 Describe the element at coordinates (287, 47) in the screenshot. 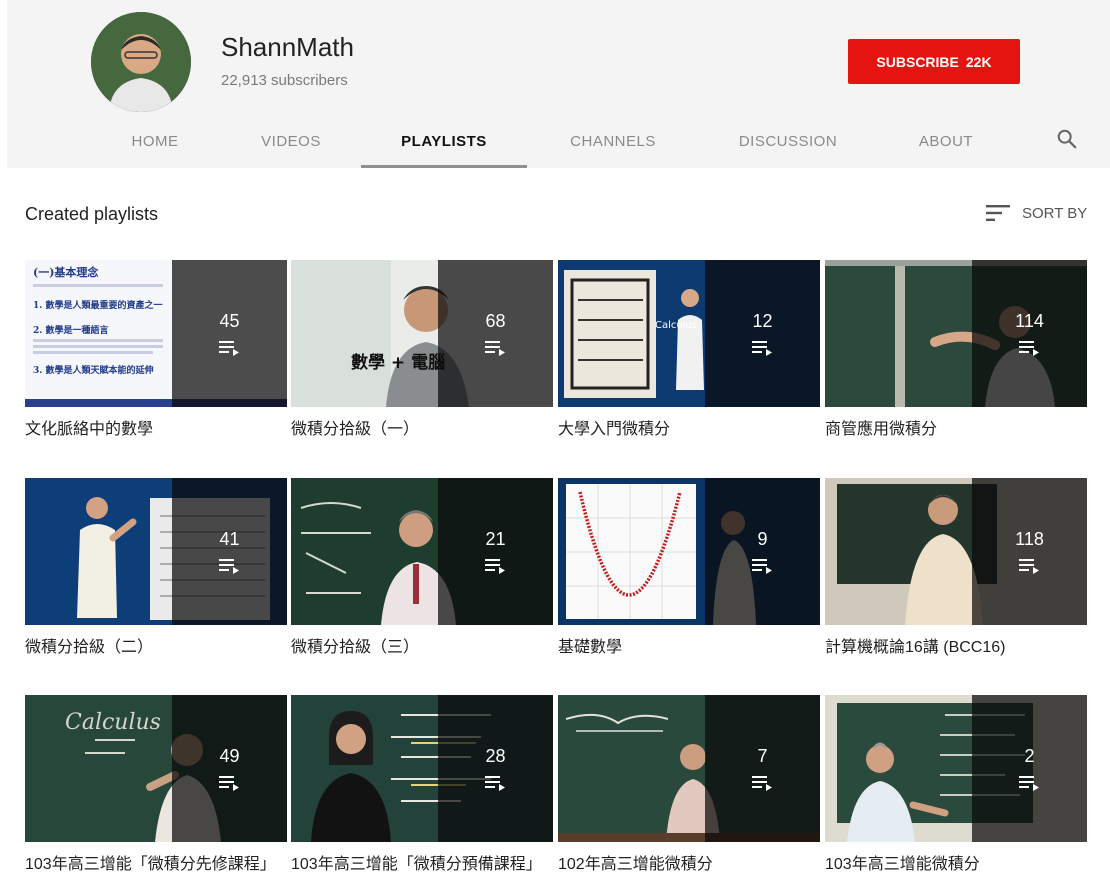

I see `channel-name: ShannMath` at that location.